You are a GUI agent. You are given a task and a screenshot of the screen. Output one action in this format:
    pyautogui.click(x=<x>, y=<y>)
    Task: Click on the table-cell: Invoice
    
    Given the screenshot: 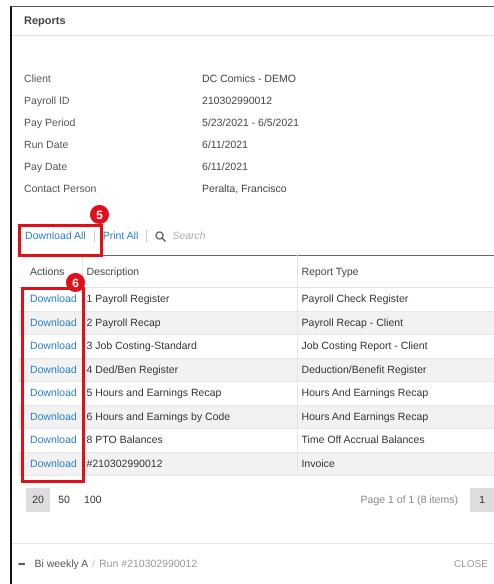 What is the action you would take?
    pyautogui.click(x=395, y=464)
    